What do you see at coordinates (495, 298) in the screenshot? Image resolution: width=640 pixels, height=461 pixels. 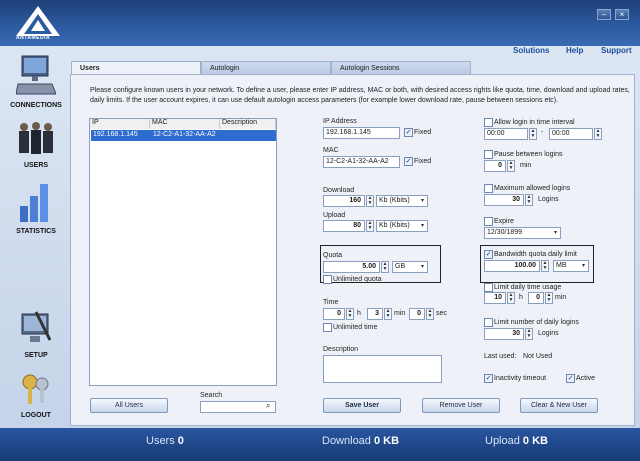 I see `limit-hours-field: 10` at bounding box center [495, 298].